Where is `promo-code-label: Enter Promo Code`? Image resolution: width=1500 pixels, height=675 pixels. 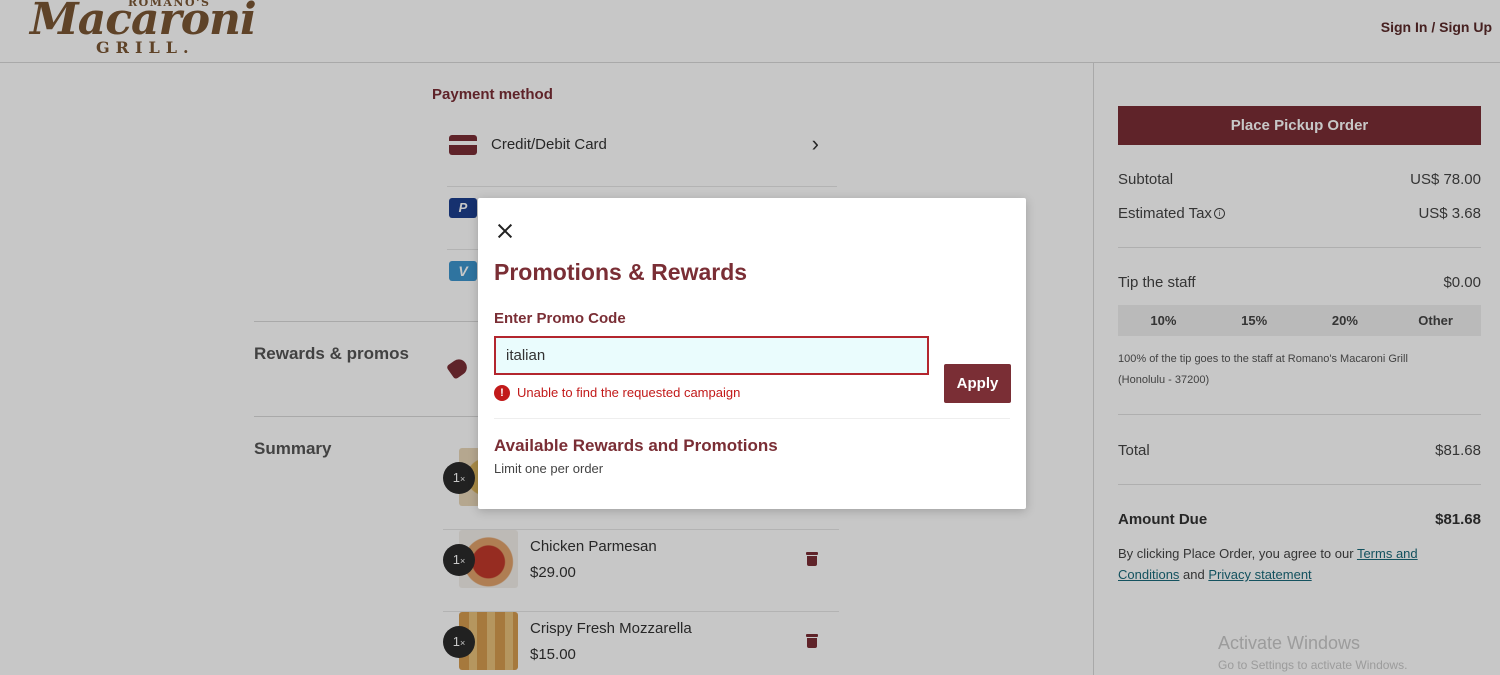
promo-code-label: Enter Promo Code is located at coordinates (560, 318).